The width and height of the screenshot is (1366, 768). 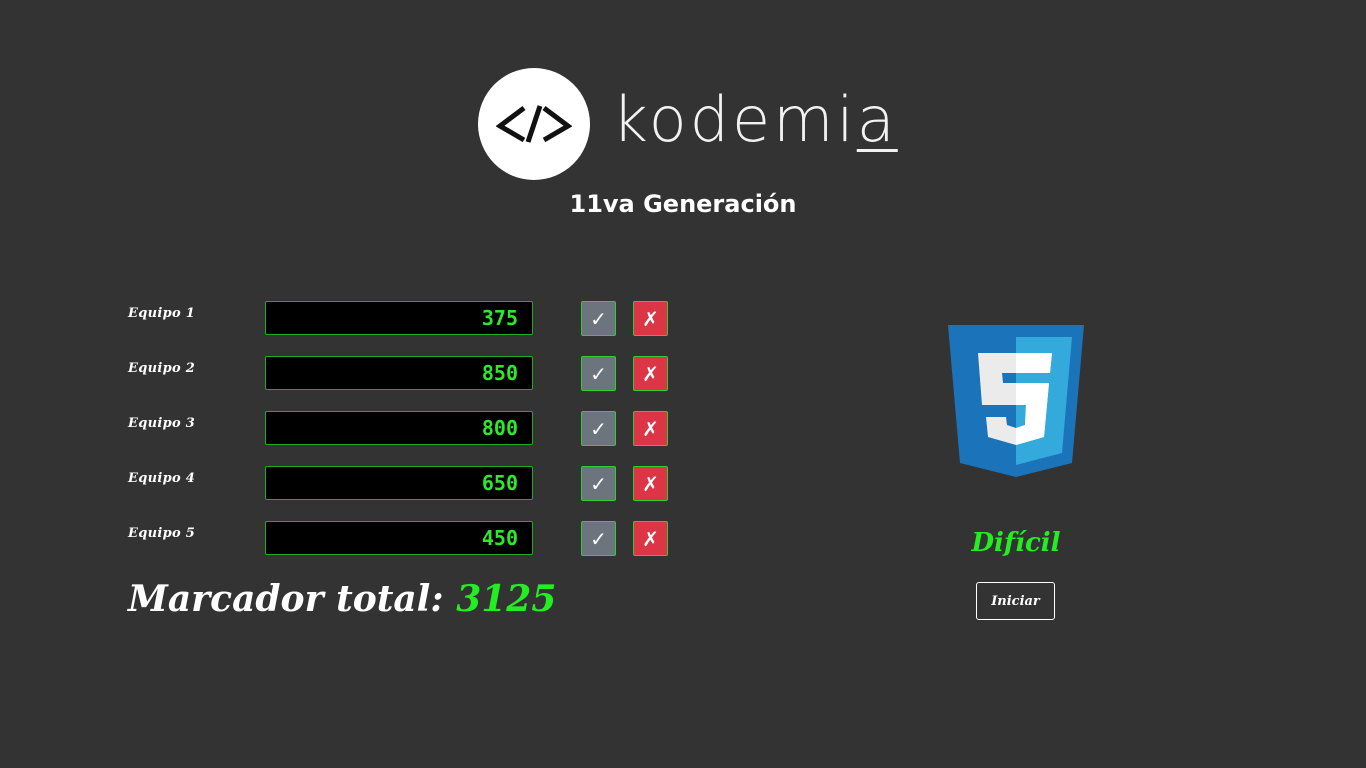 I want to click on team-row-3: Equipo 3 800 ✓ ✗, so click(x=408, y=429).